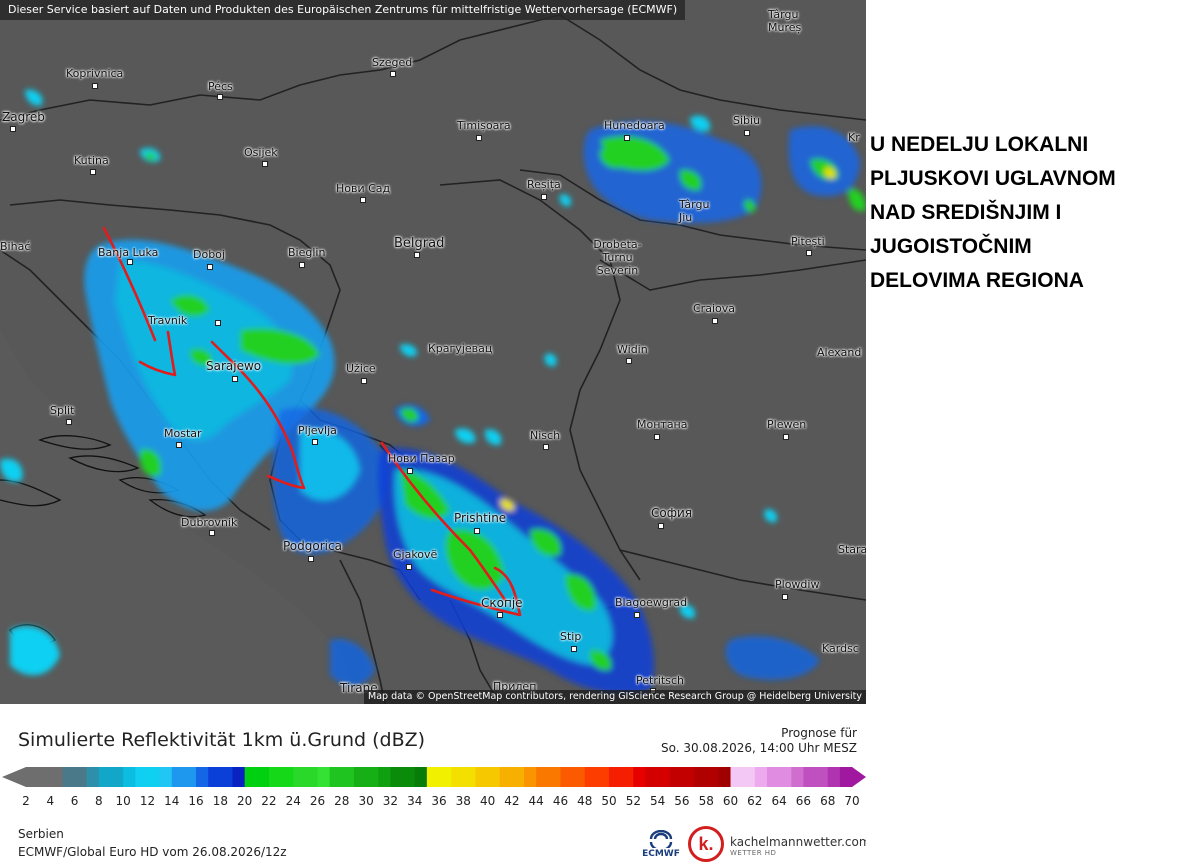  Describe the element at coordinates (536, 801) in the screenshot. I see `scale-tick-label: 44` at that location.